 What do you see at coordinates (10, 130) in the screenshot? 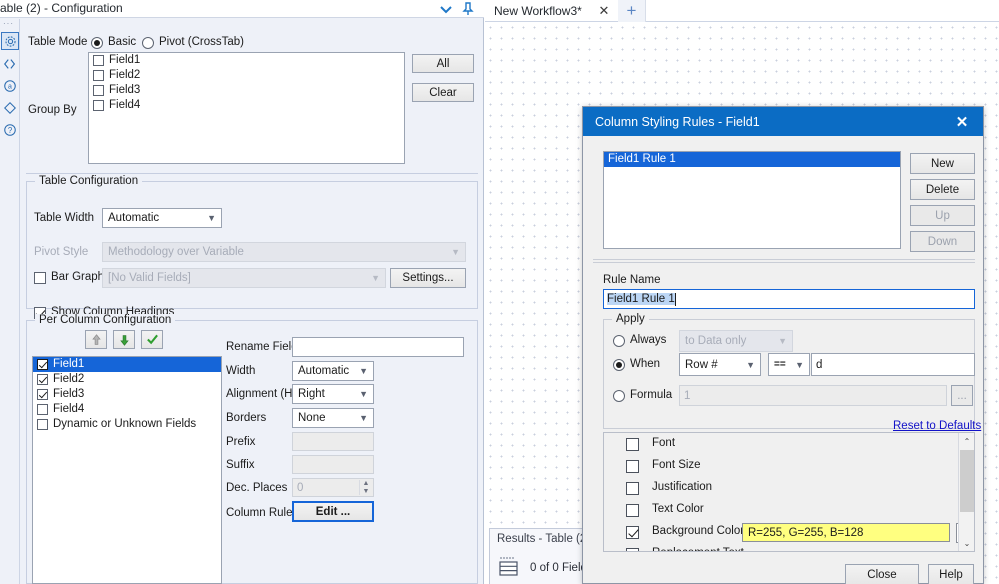
I see `question-icon: ?` at bounding box center [10, 130].